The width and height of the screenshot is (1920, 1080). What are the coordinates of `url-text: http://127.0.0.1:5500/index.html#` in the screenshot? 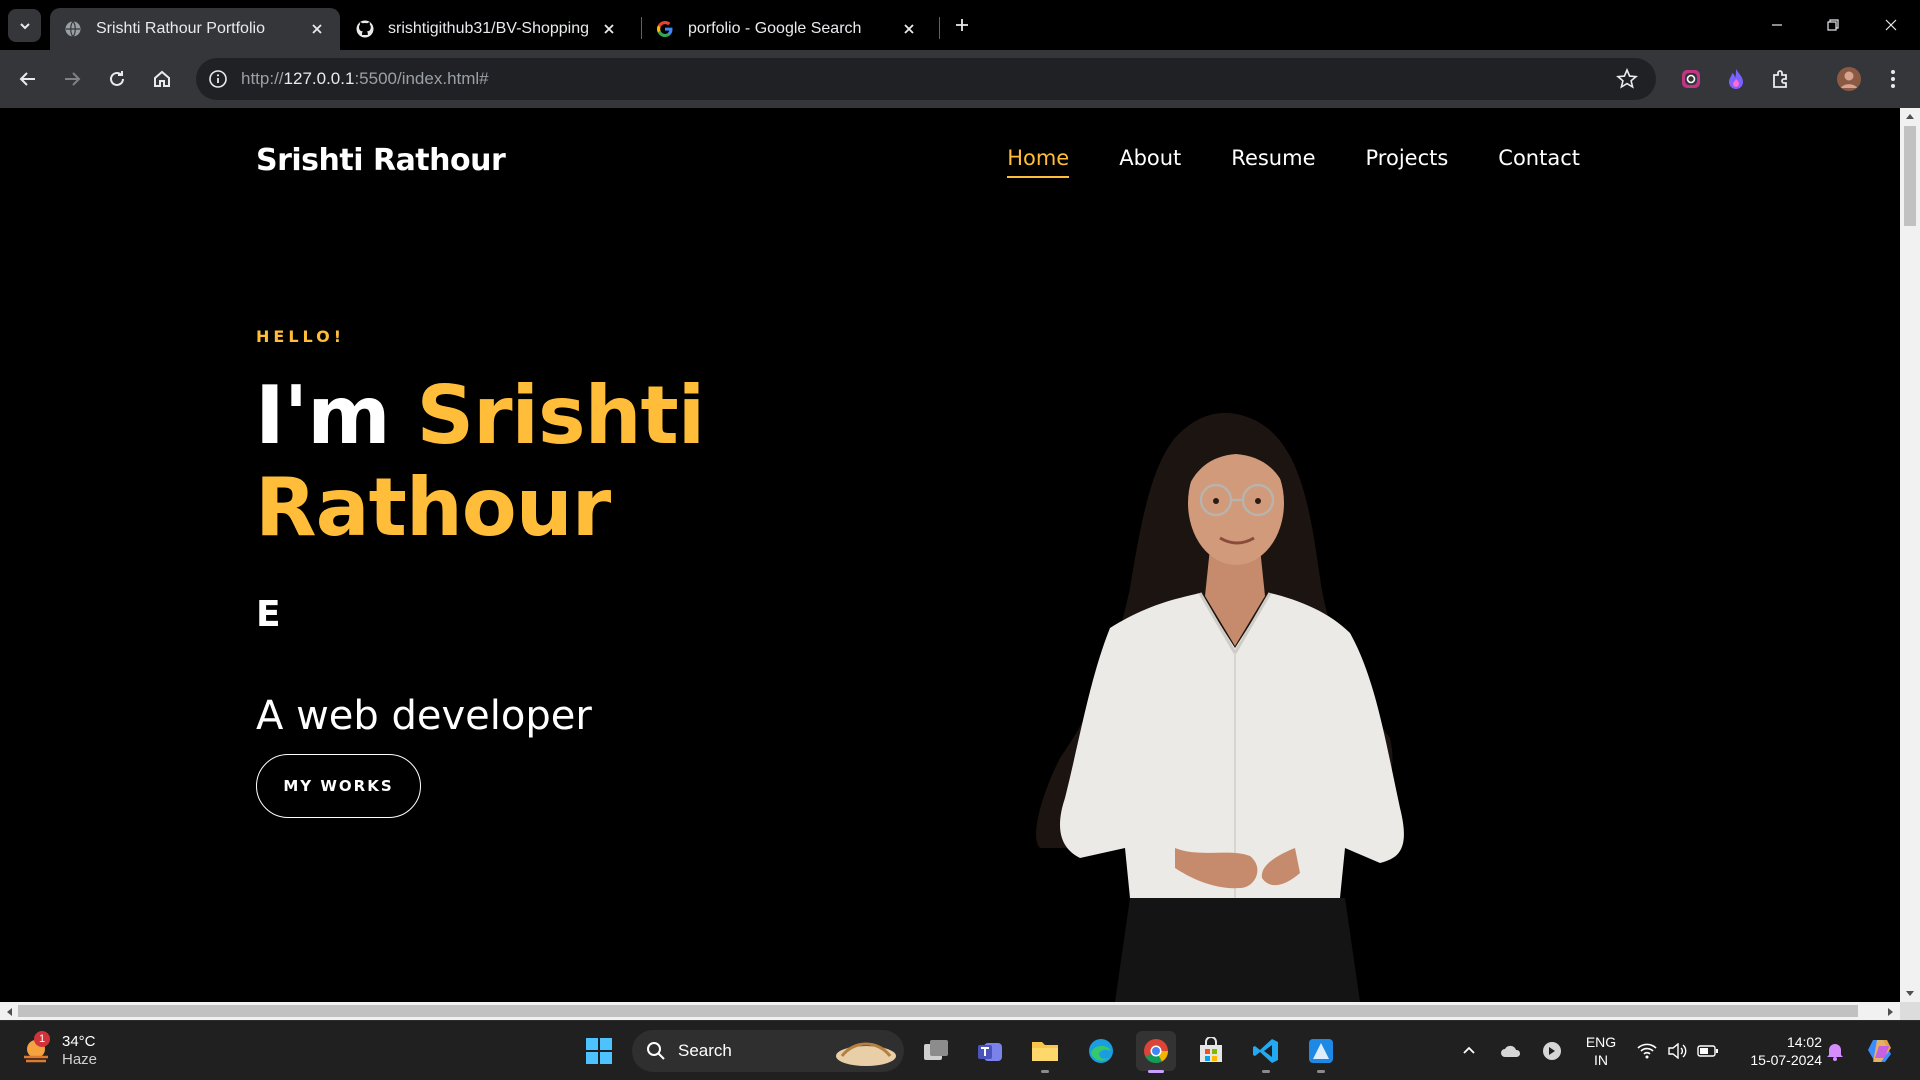 It's located at (365, 79).